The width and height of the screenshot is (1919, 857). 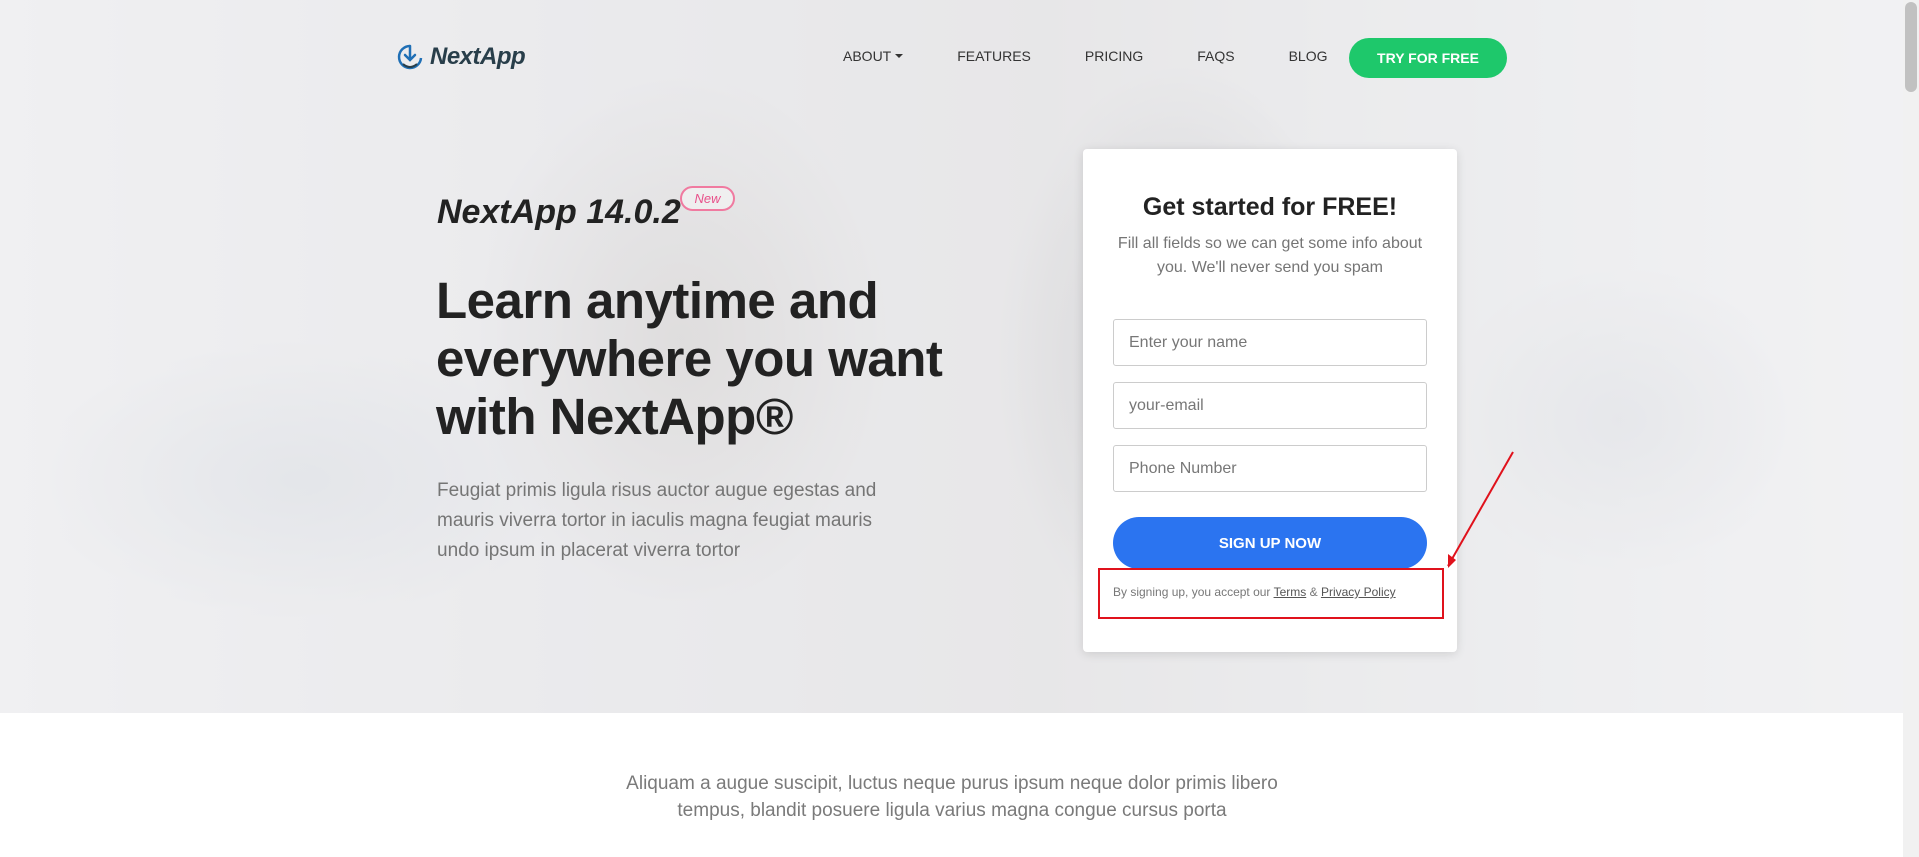 I want to click on form-title: Get started for FREE!, so click(x=1270, y=207).